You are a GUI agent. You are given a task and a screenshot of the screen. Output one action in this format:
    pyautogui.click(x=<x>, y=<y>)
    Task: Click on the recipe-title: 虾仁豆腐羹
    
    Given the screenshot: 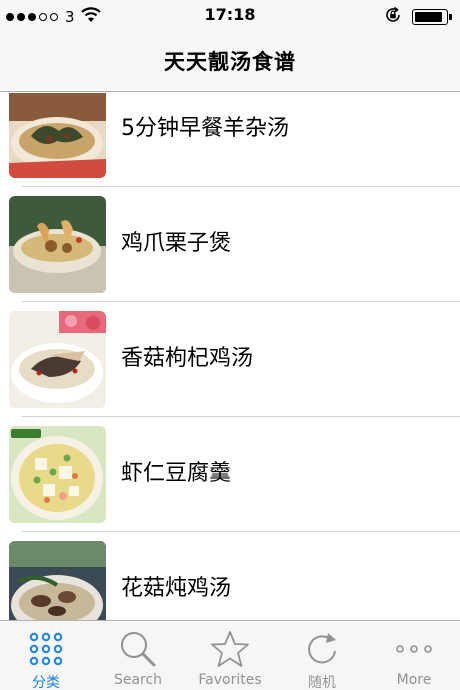 What is the action you would take?
    pyautogui.click(x=176, y=473)
    